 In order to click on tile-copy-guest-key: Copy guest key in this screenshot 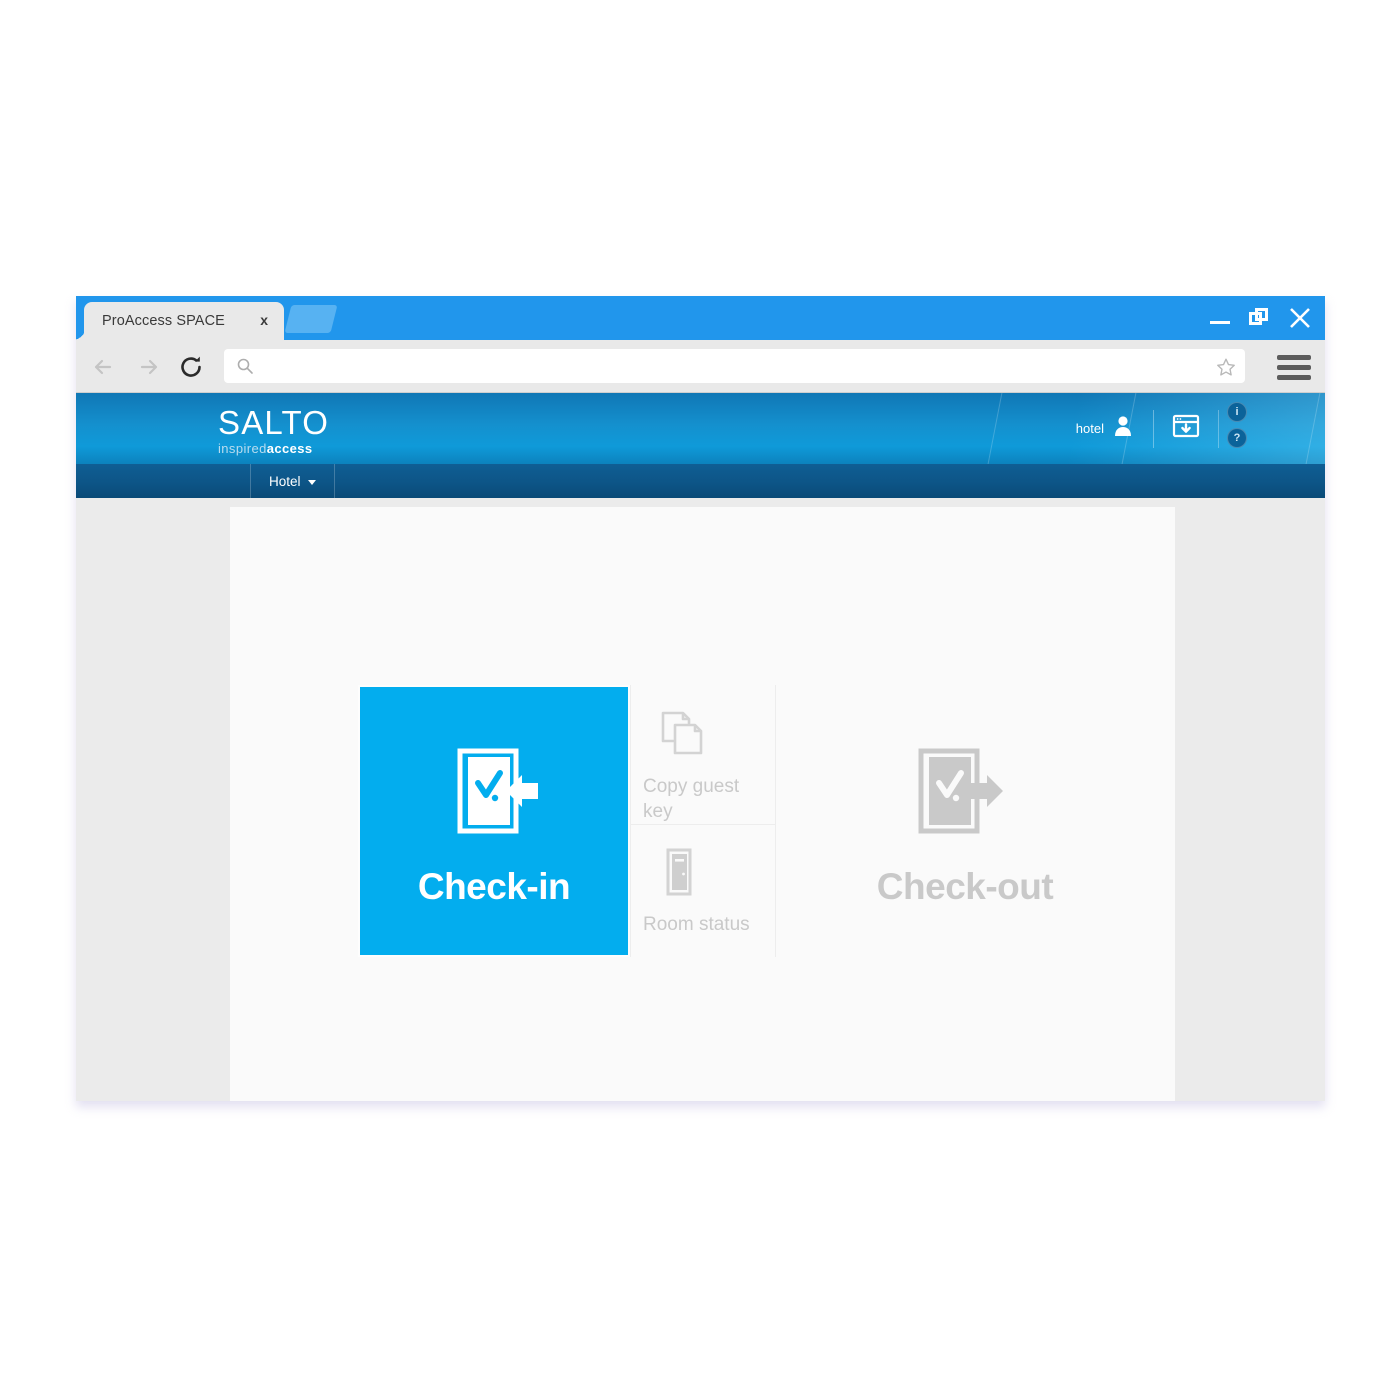, I will do `click(703, 754)`.